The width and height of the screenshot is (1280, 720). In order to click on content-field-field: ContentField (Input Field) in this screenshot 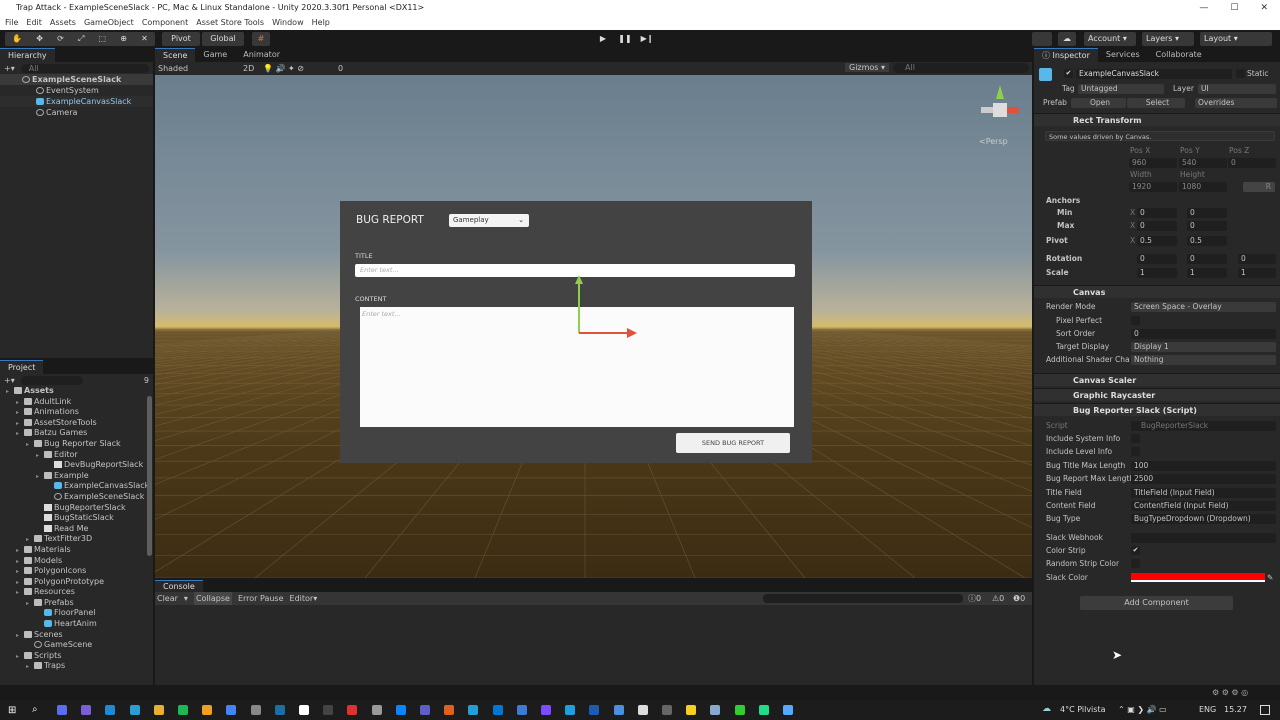, I will do `click(1203, 506)`.